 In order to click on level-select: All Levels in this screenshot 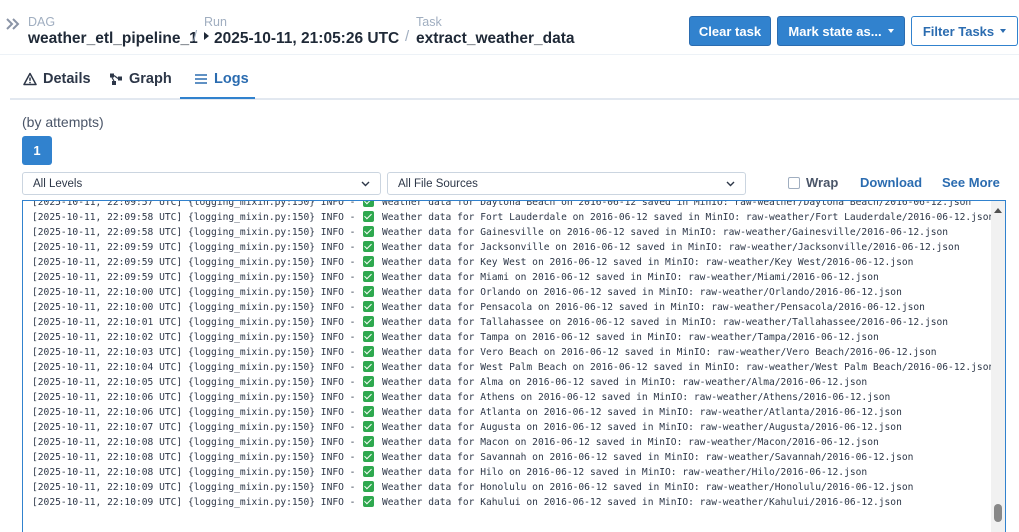, I will do `click(201, 183)`.